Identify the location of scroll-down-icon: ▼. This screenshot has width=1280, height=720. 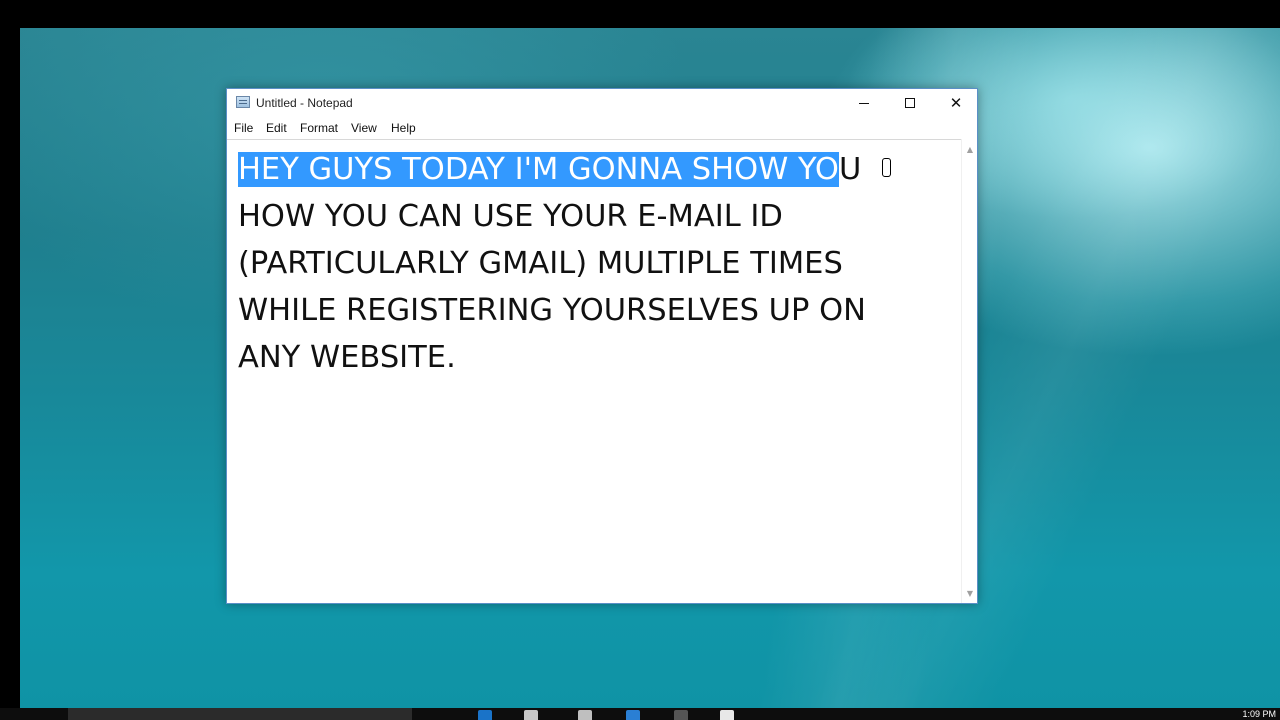
(970, 593).